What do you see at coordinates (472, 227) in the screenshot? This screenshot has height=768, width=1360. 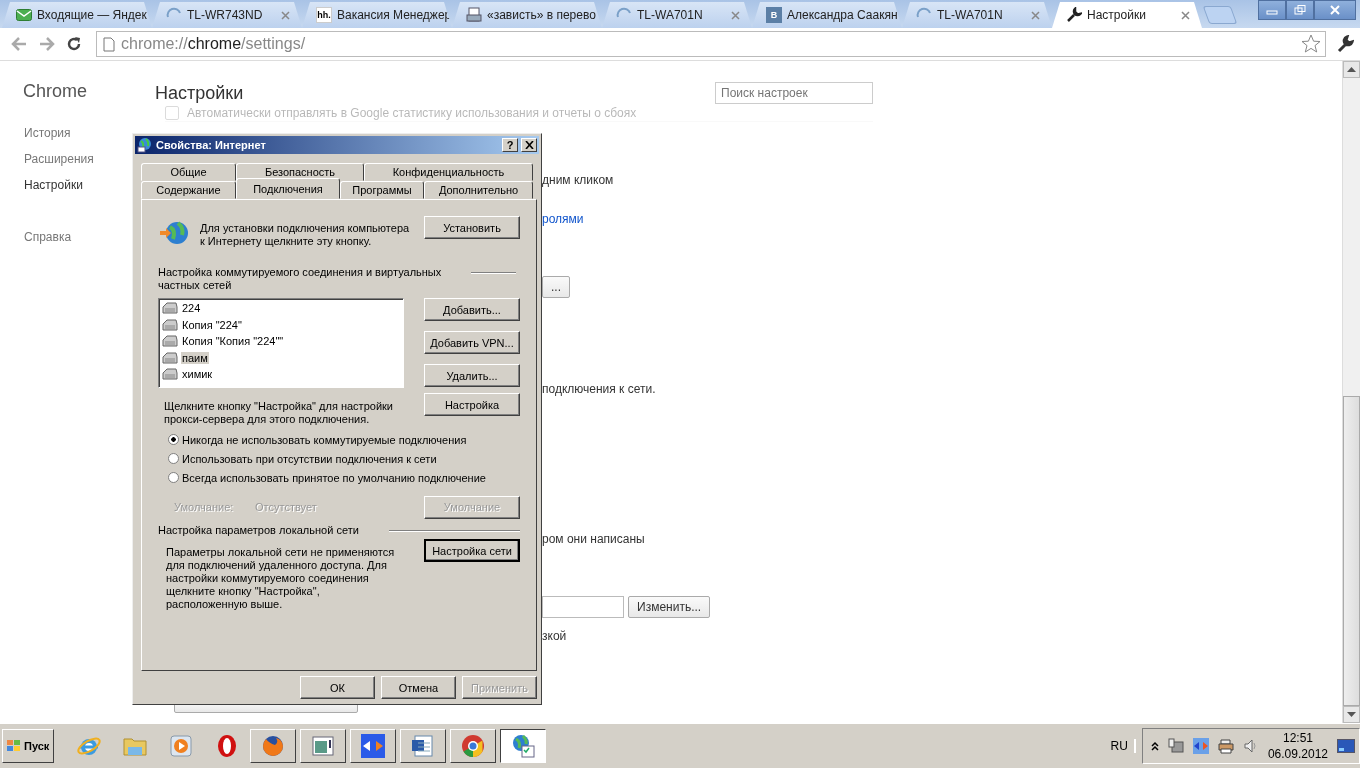 I see `setup-button: Установить` at bounding box center [472, 227].